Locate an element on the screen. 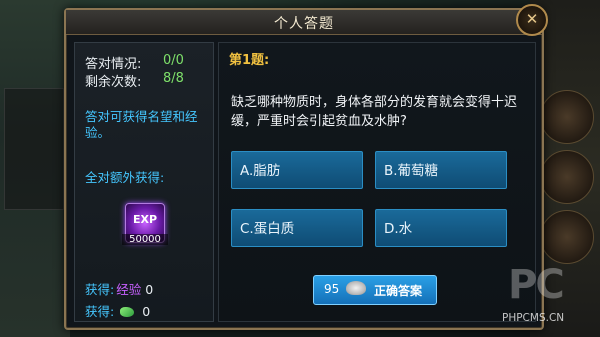 This screenshot has width=600, height=337. dialog-title: 个人答题 is located at coordinates (304, 24).